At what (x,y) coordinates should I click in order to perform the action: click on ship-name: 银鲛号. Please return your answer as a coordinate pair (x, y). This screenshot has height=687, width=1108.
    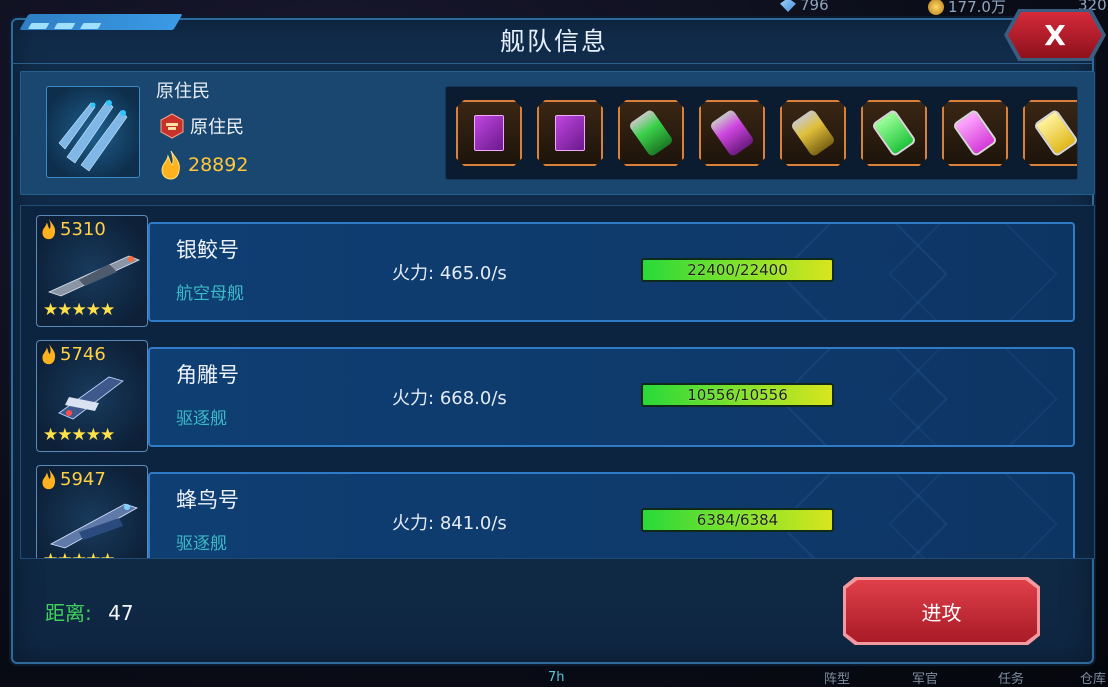
    Looking at the image, I should click on (207, 250).